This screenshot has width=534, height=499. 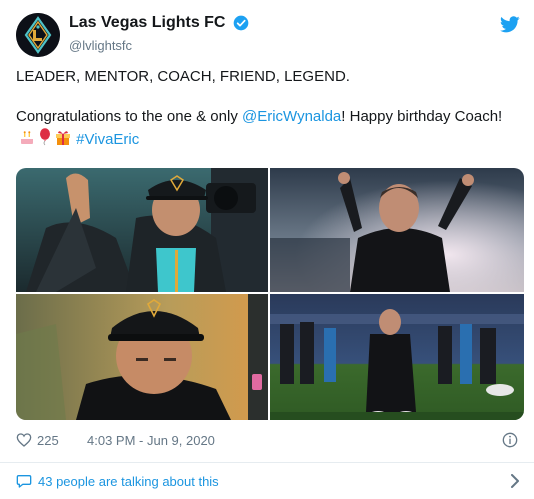 I want to click on cake-emoji-icon, so click(x=27, y=137).